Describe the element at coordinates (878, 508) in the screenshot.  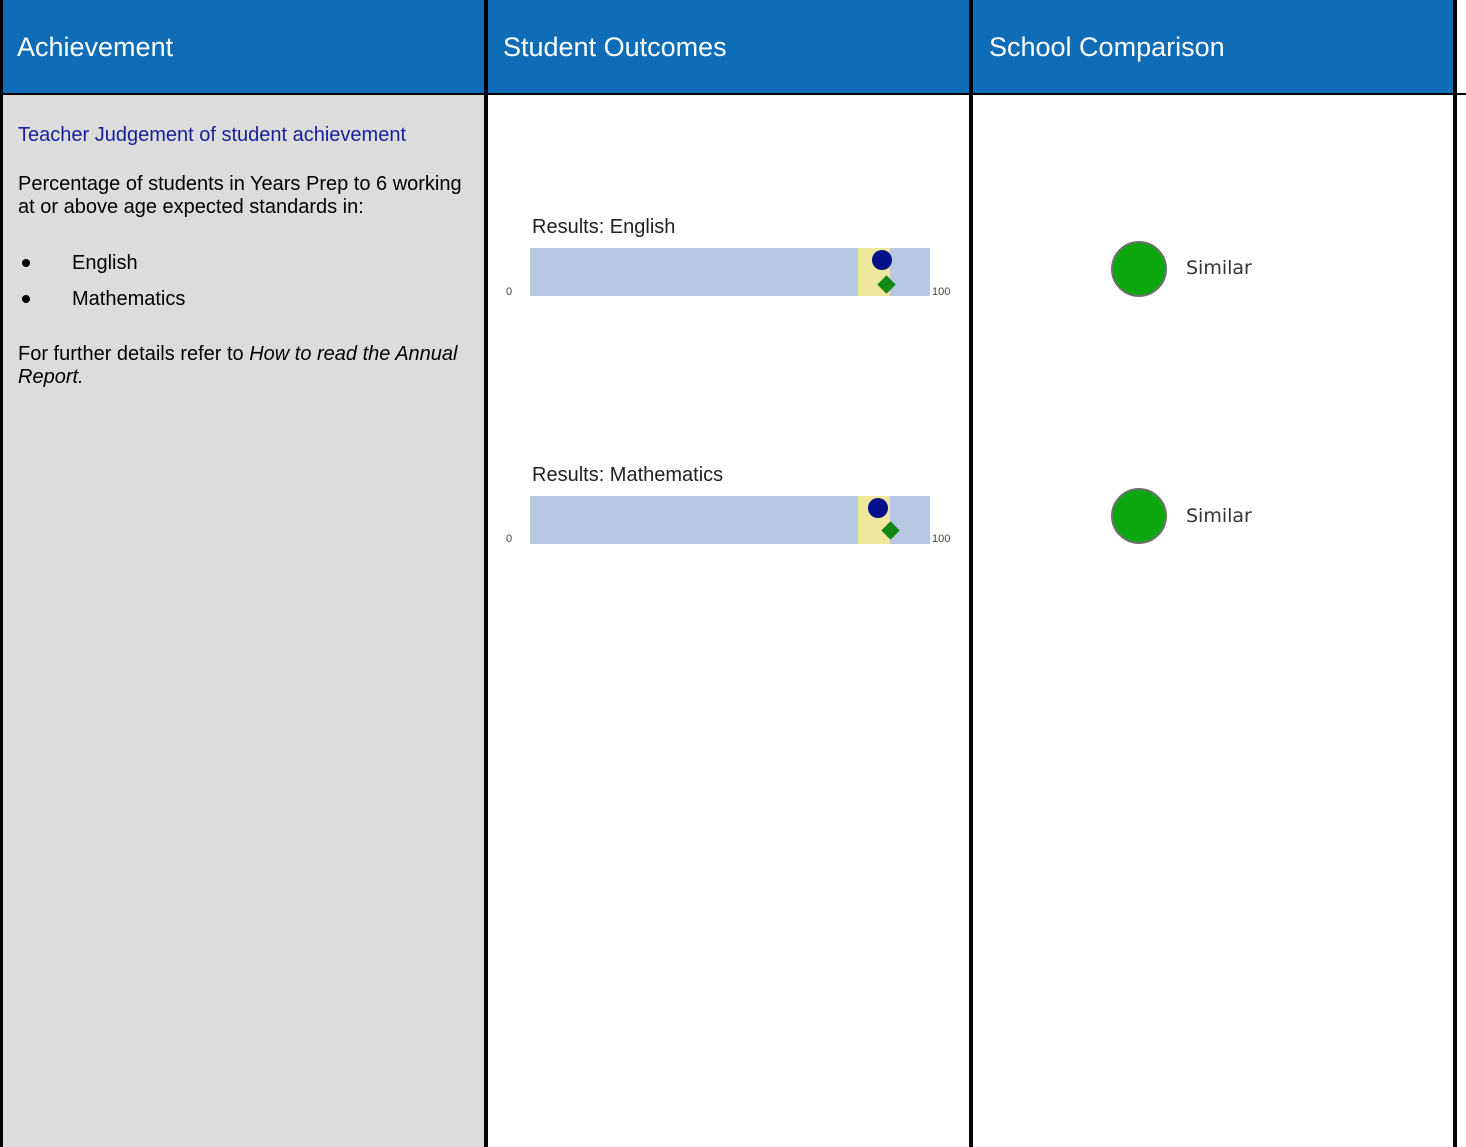
I see `school-result-marker-mathematics` at that location.